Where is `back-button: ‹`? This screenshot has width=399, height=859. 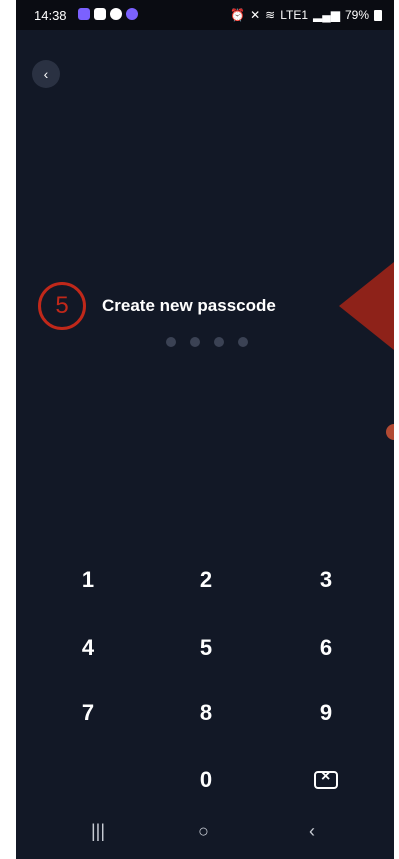
back-button: ‹ is located at coordinates (46, 74).